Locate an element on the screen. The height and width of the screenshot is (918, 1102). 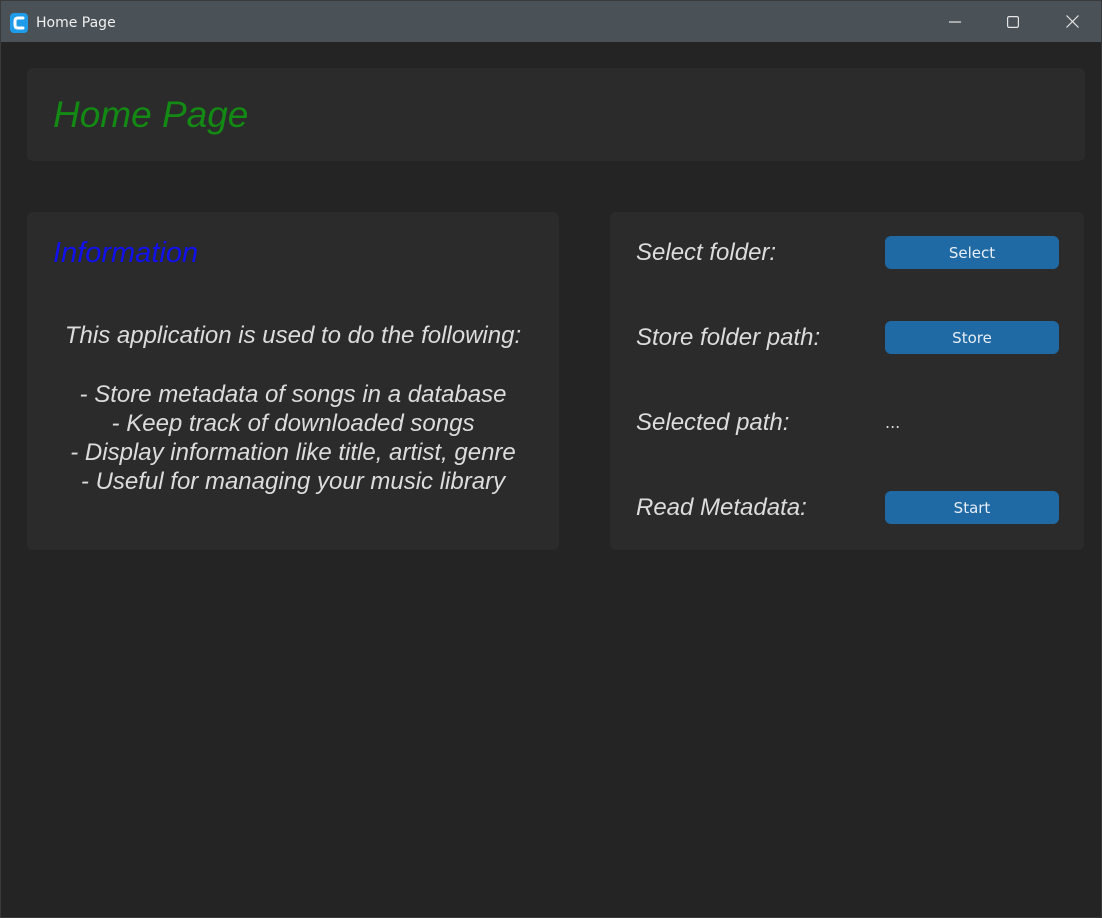
start-read-metadata-button: Start is located at coordinates (972, 507).